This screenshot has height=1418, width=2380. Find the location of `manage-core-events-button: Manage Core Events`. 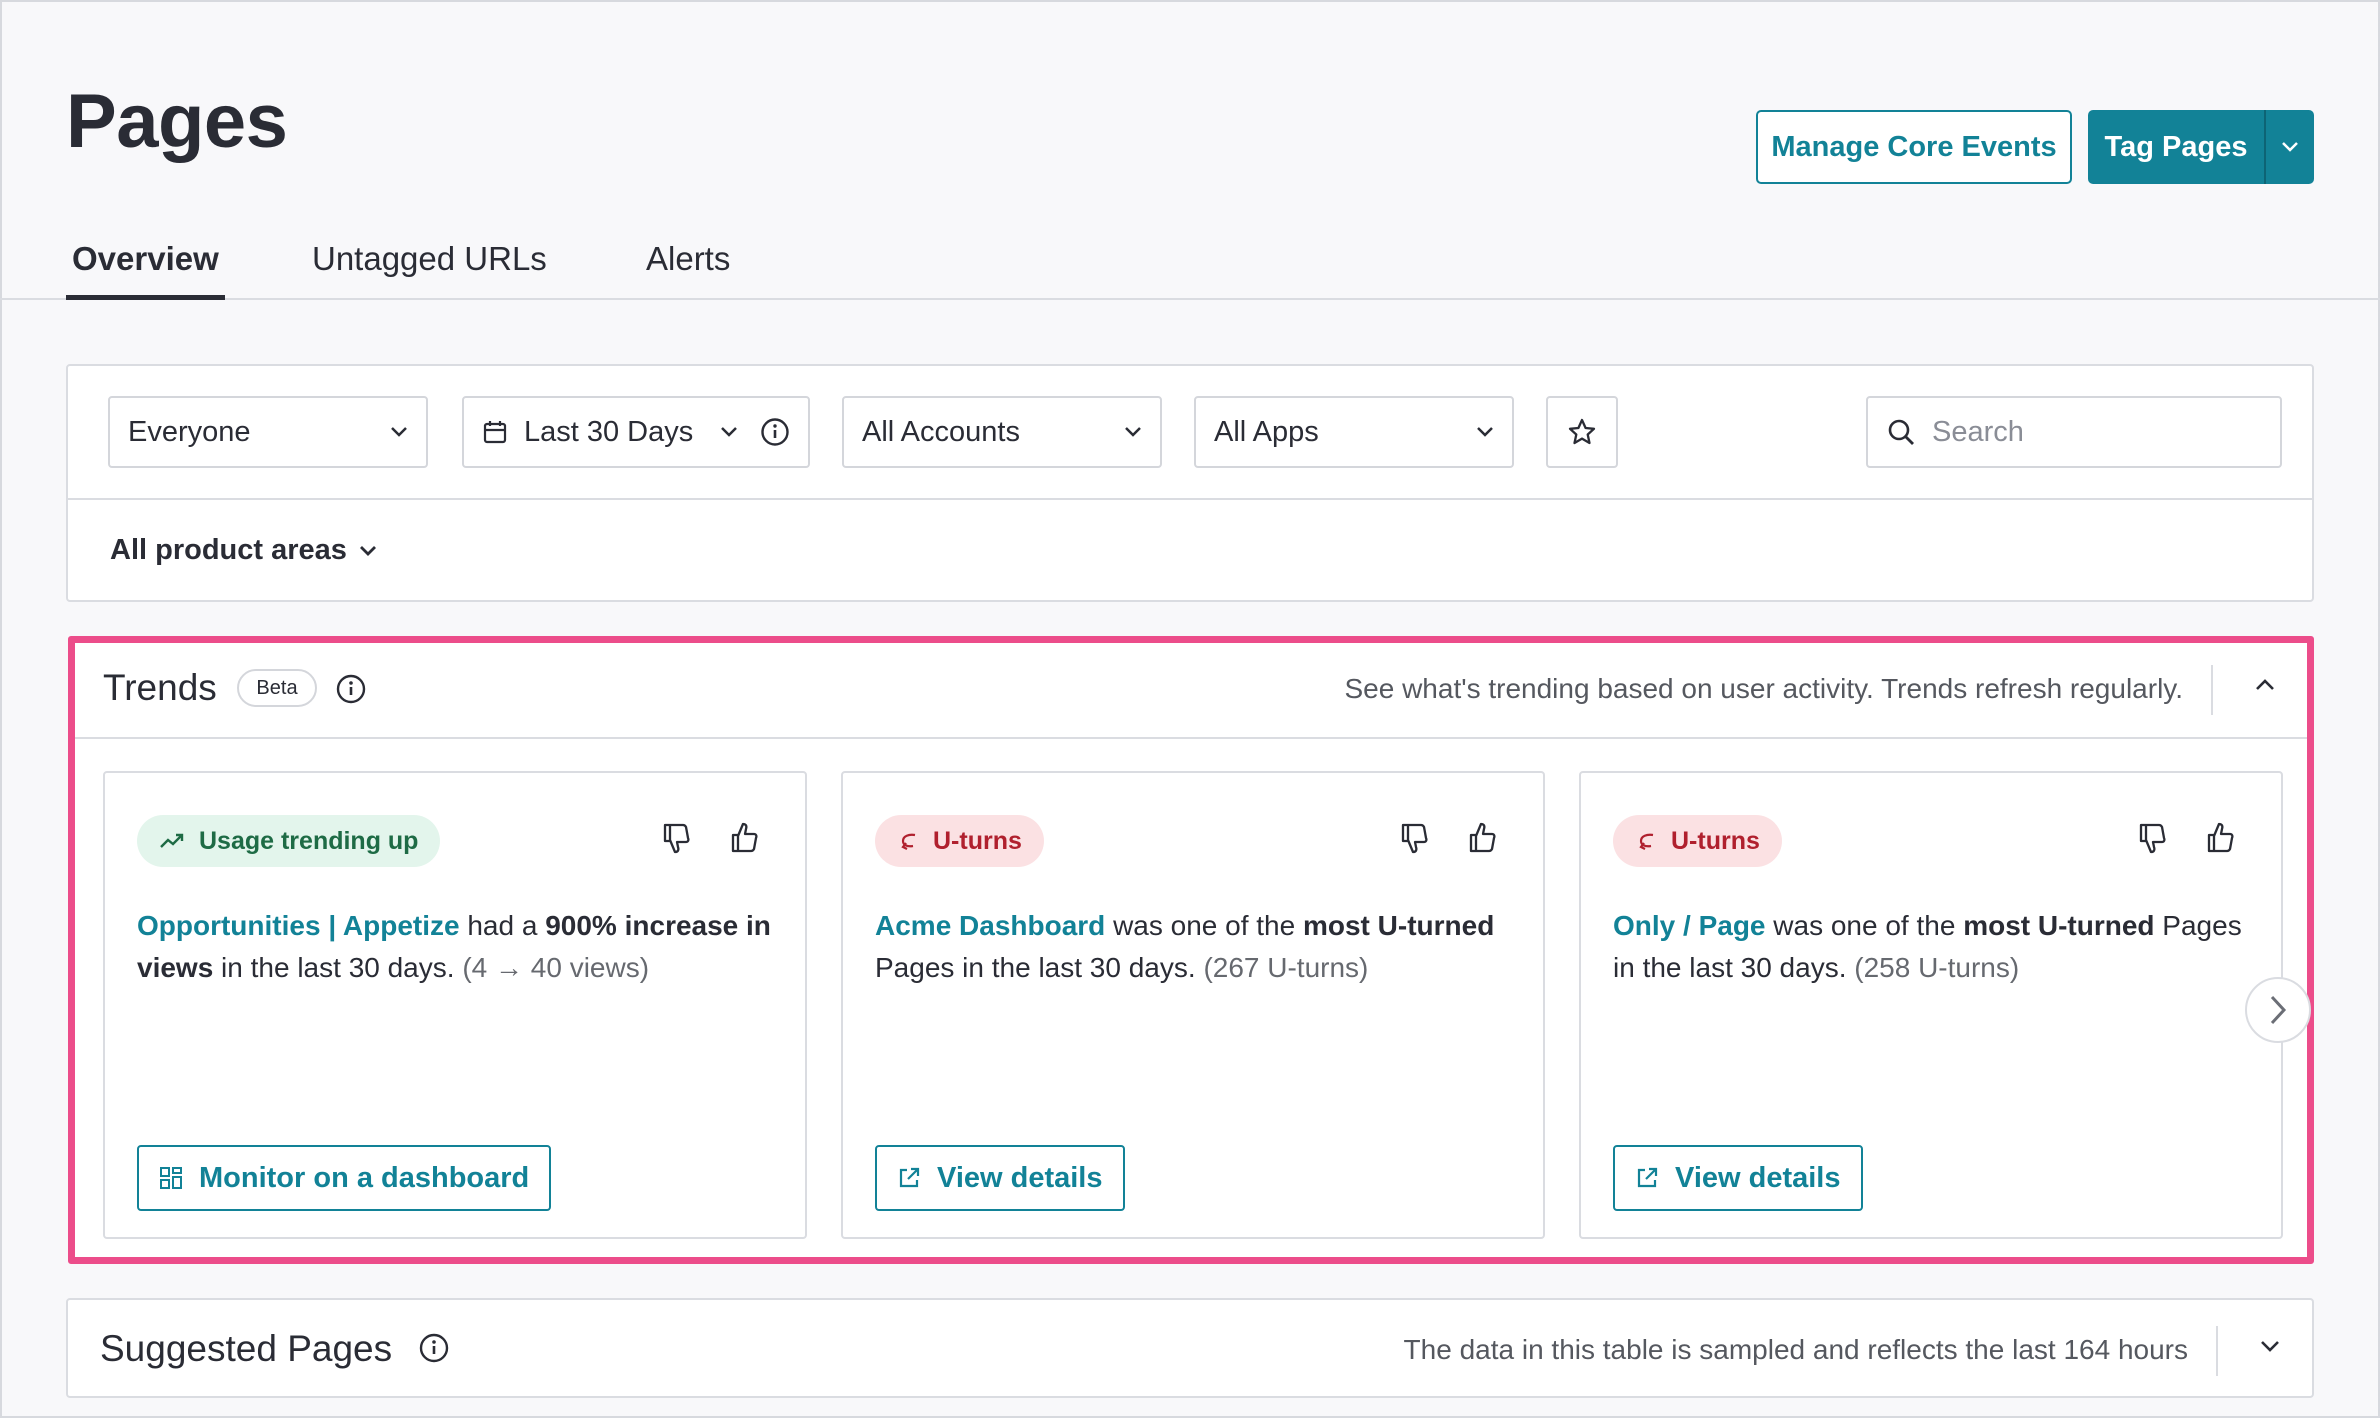

manage-core-events-button: Manage Core Events is located at coordinates (1914, 147).